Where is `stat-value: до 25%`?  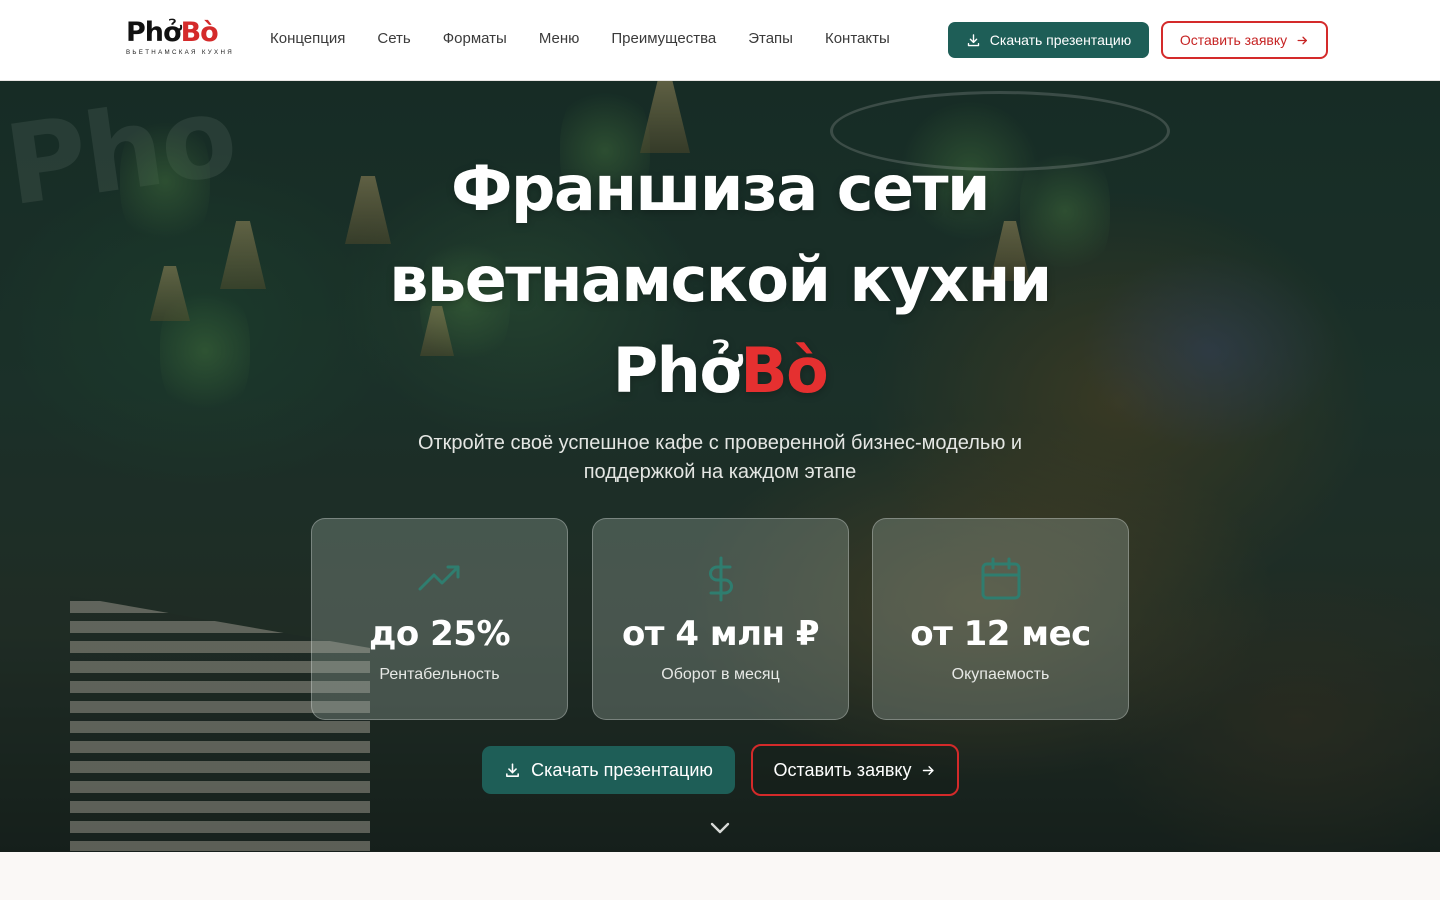
stat-value: до 25% is located at coordinates (439, 634).